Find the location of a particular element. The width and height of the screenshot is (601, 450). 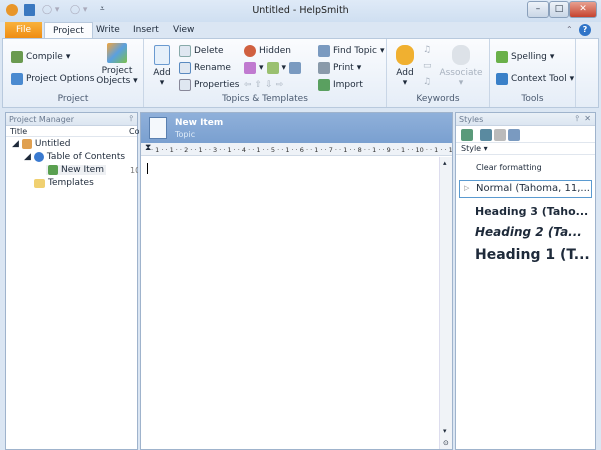

move-up-icon: ⇧ is located at coordinates (259, 85).